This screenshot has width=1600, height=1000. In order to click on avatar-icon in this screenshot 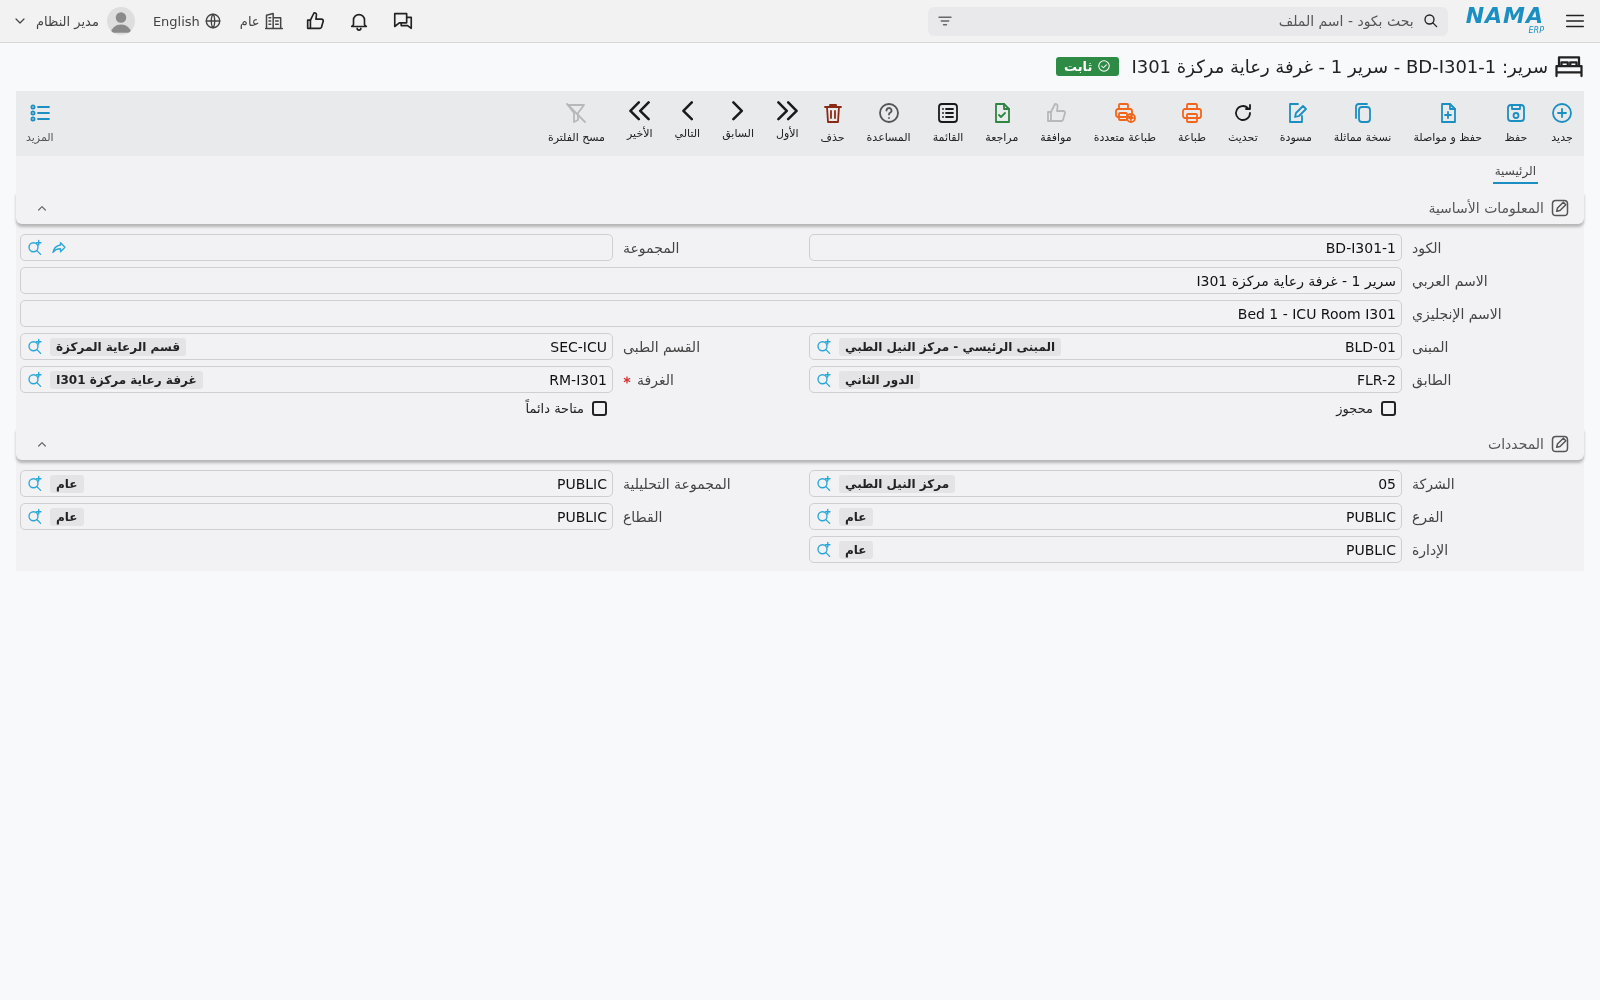, I will do `click(120, 21)`.